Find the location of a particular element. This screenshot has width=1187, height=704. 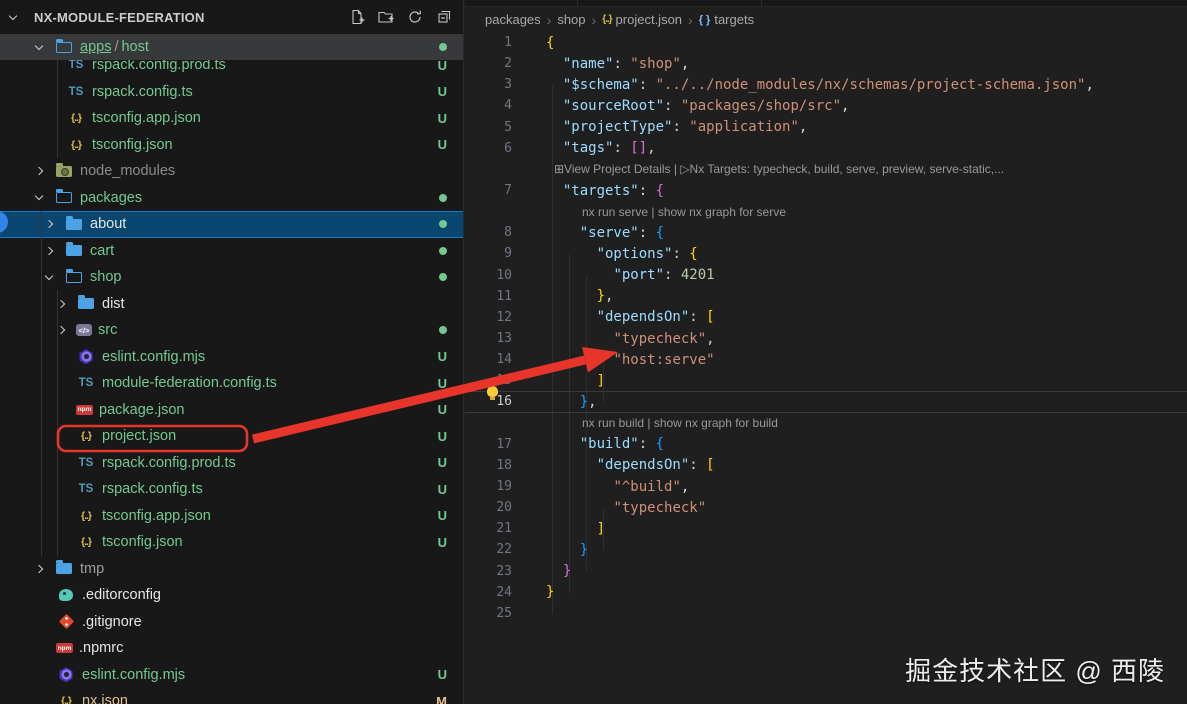

folder-icon is located at coordinates (74, 249).